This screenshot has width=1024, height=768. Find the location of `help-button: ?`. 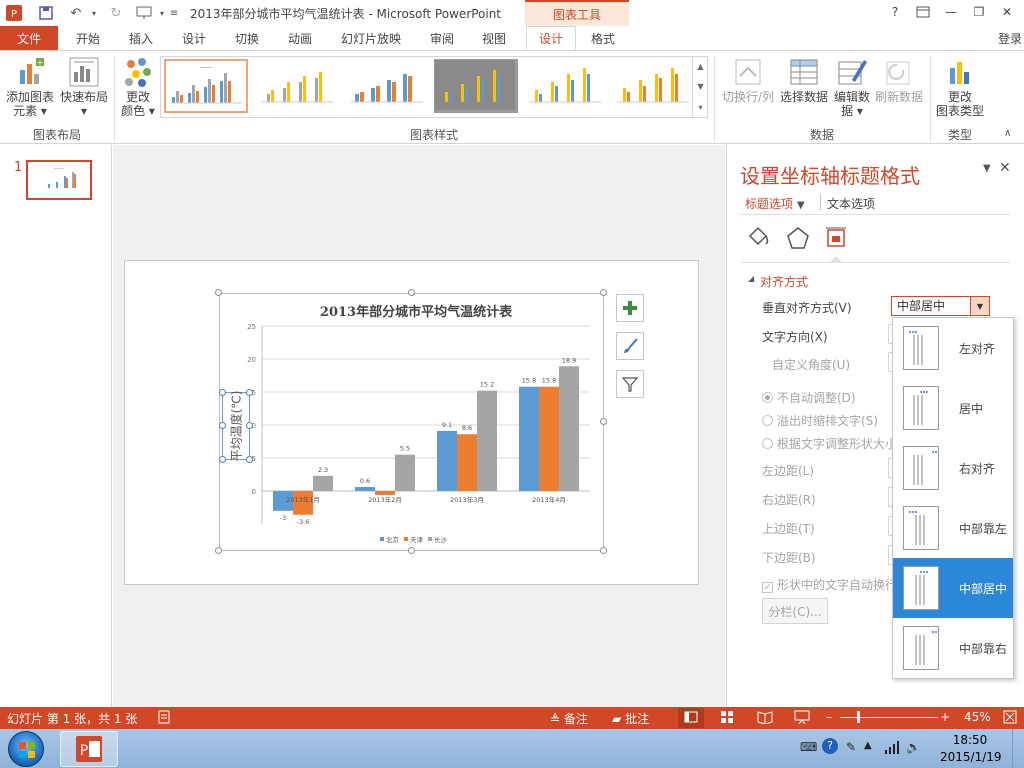

help-button: ? is located at coordinates (895, 12).